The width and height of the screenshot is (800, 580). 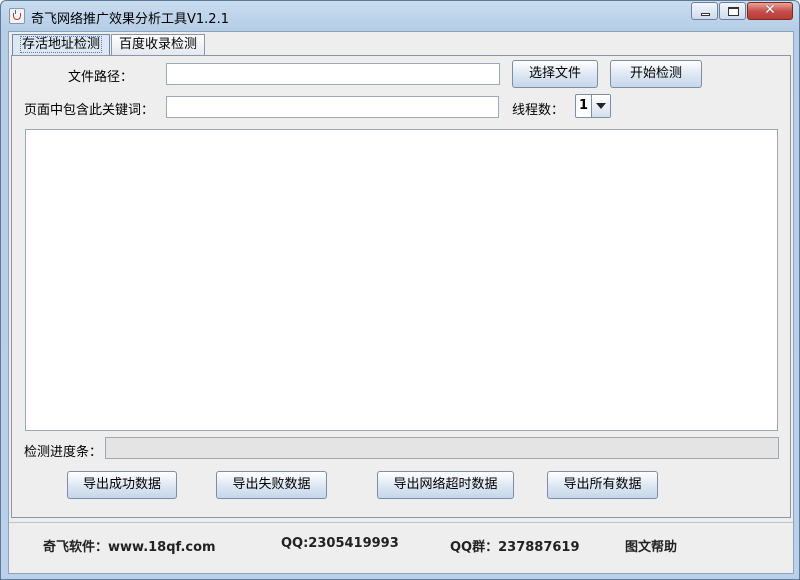 What do you see at coordinates (400, 16) in the screenshot?
I see `title-bar: 奇飞网络推广效果分析工具V1.2.1 ✕` at bounding box center [400, 16].